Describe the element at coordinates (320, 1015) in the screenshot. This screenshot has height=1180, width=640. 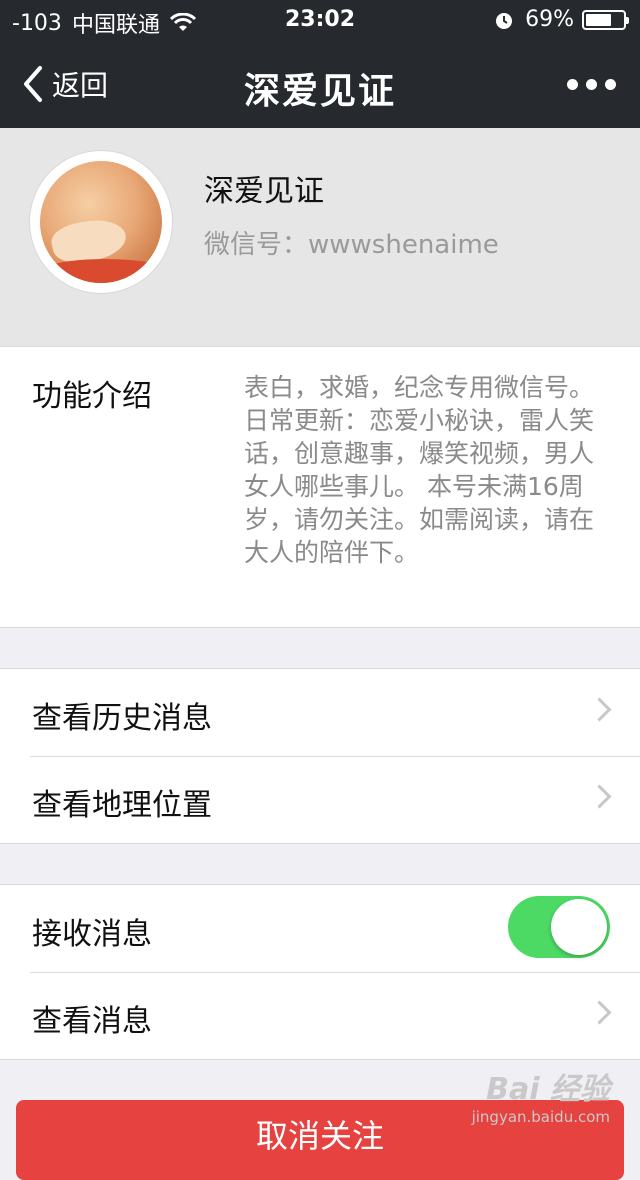
I see `view-messages-item: 查看消息` at that location.